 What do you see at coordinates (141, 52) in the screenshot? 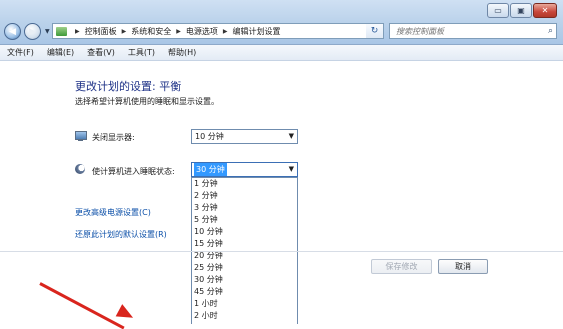
I see `menu-tools: 工具(T)` at bounding box center [141, 52].